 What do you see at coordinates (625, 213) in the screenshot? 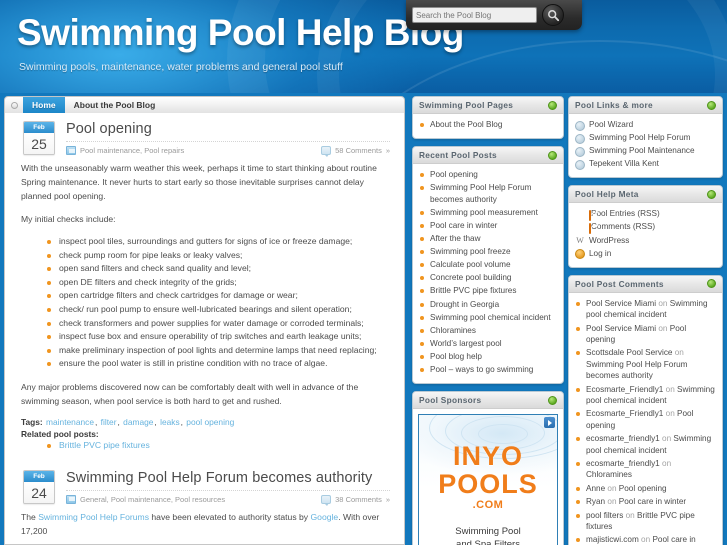
I see `meta-link: Pool Entries (RSS)` at bounding box center [625, 213].